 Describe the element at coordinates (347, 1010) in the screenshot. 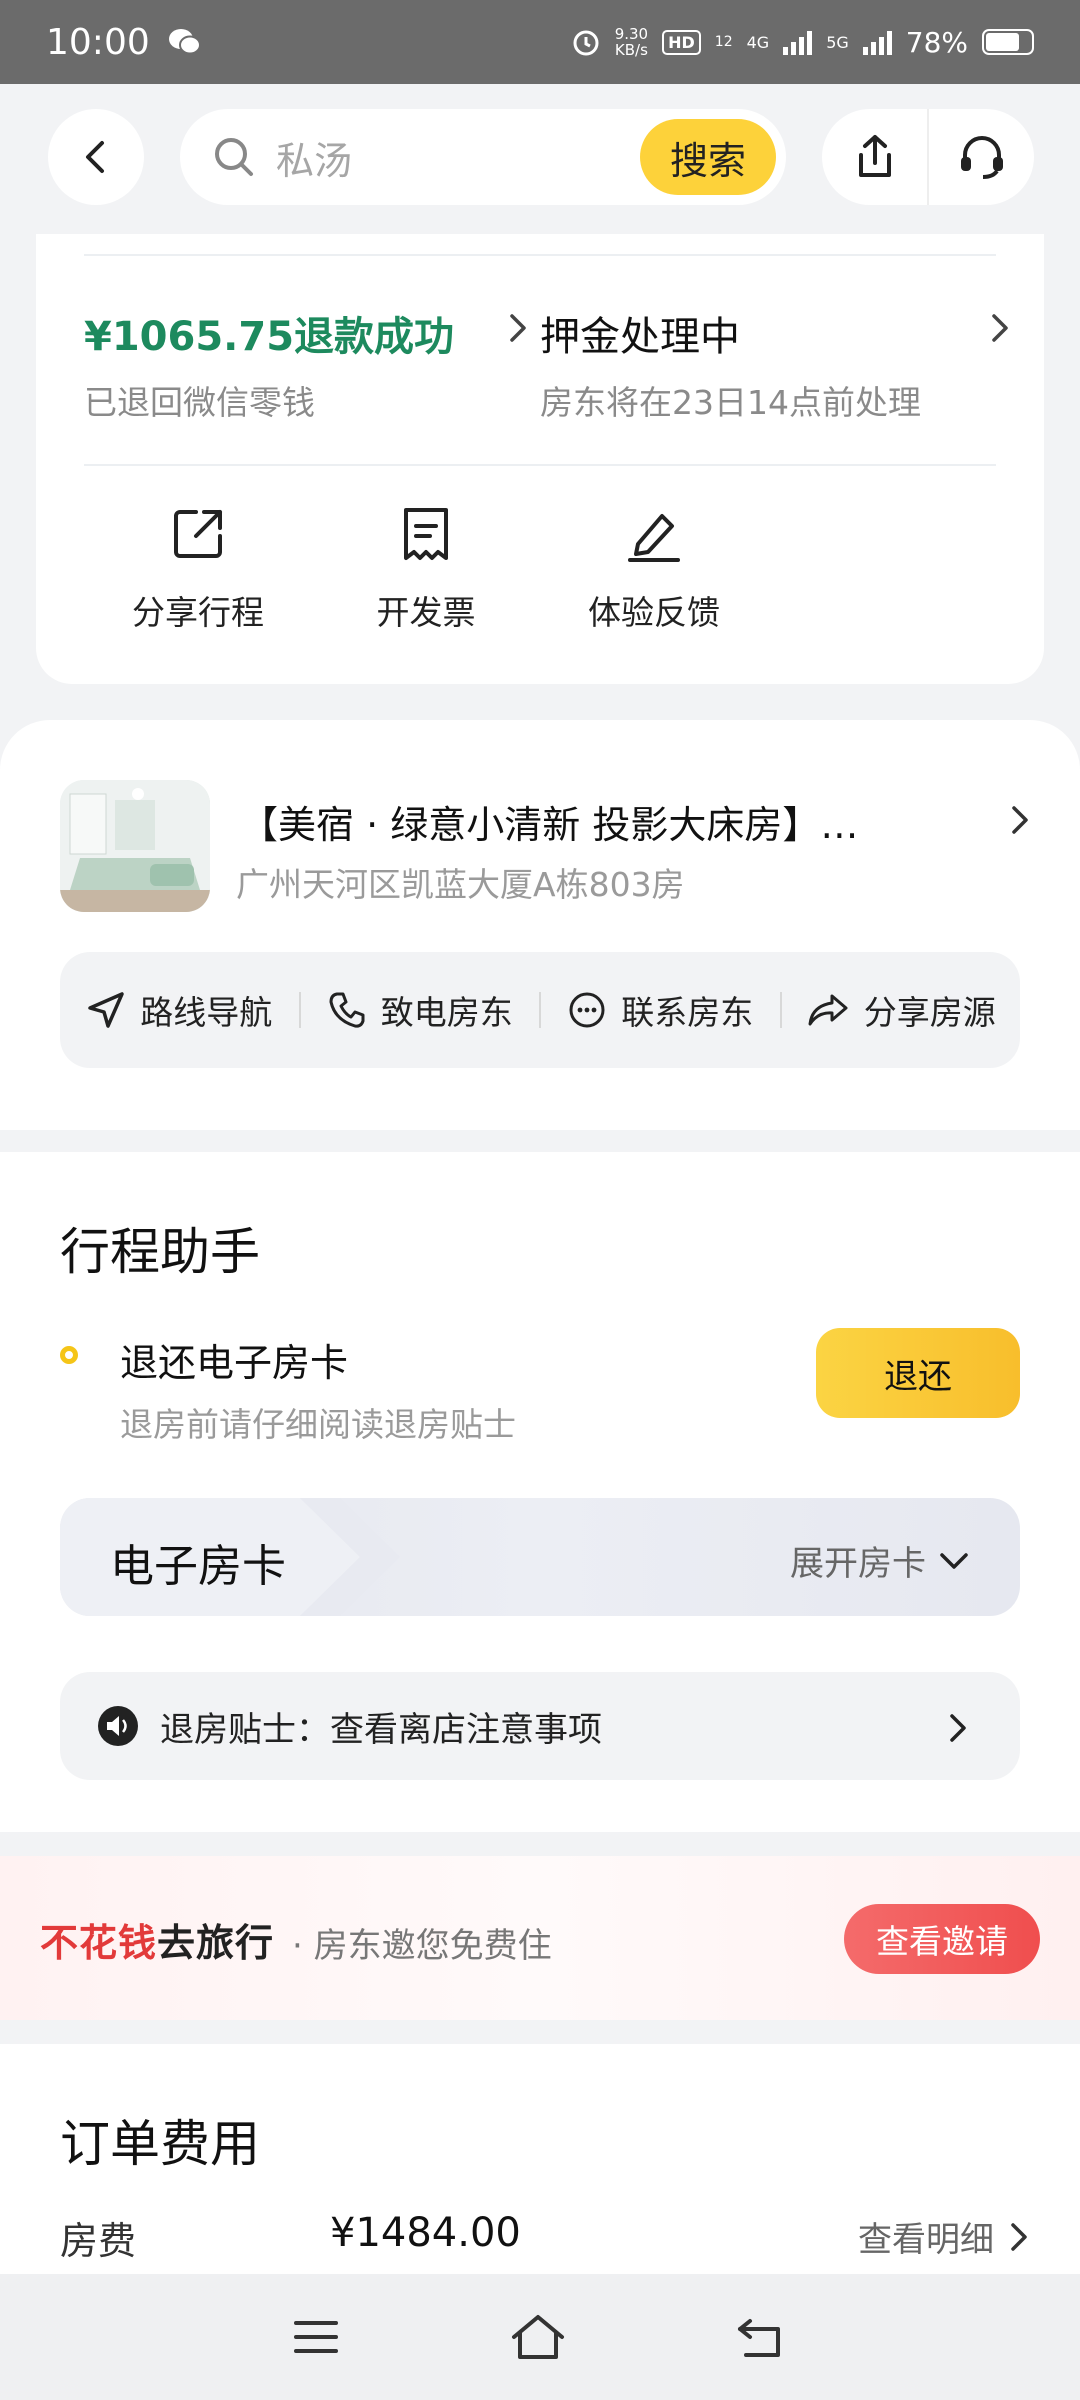

I see `phone-icon` at that location.